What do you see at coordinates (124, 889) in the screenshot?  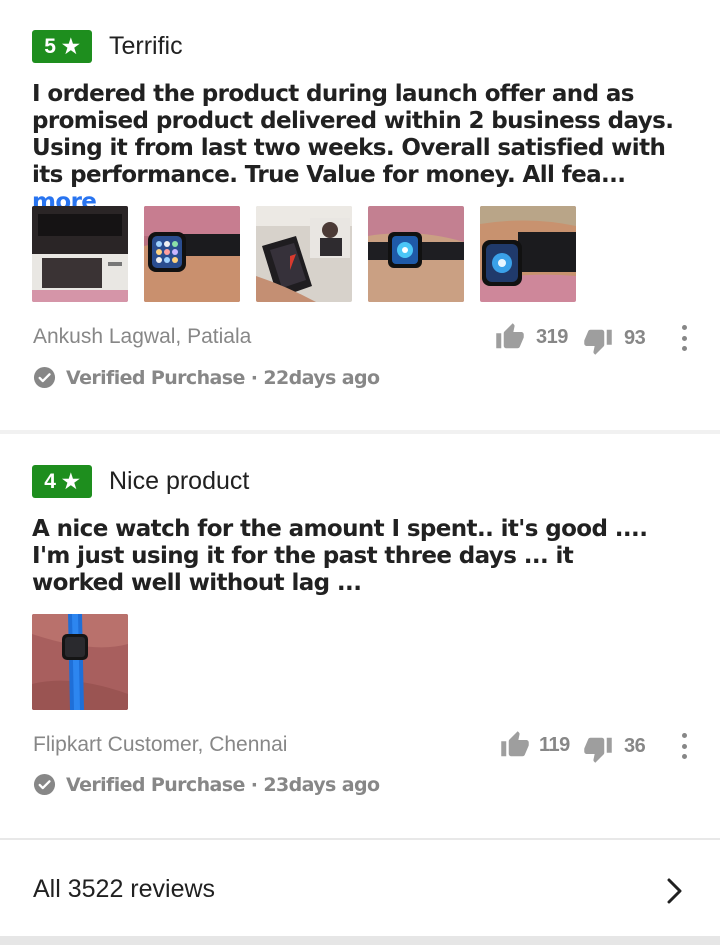 I see `all-reviews-label: All 3522 reviews` at bounding box center [124, 889].